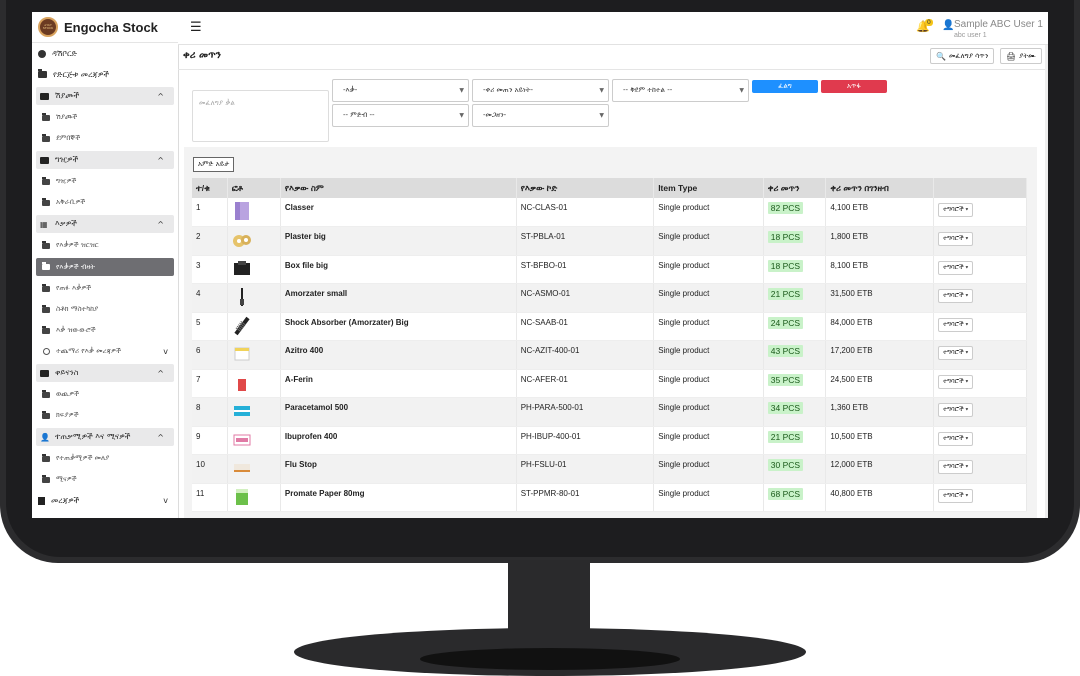  I want to click on search-toggle-button: 🔍 መፈለግያ ሳጥን, so click(962, 56).